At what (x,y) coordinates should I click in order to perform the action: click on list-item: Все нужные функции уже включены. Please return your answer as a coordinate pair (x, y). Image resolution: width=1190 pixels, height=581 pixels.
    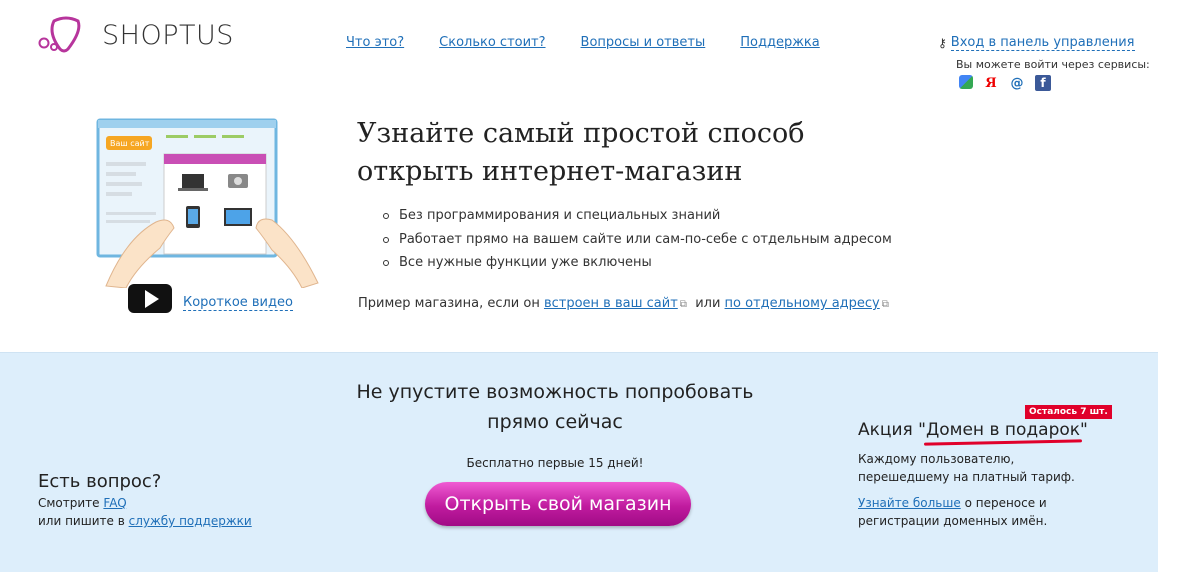
    Looking at the image, I should click on (637, 267).